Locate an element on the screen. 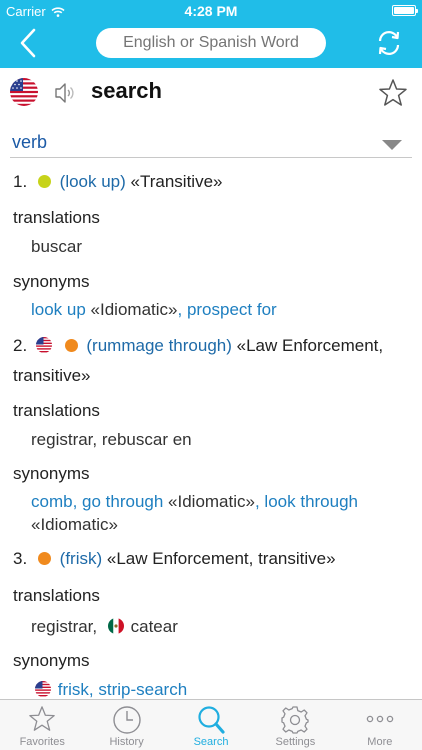 The width and height of the screenshot is (422, 750). battery-icon is located at coordinates (405, 10).